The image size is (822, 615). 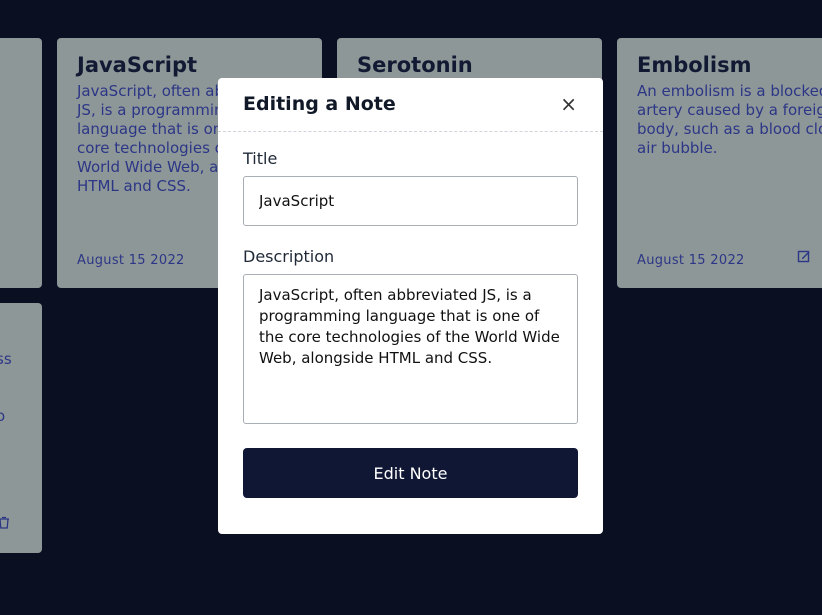 I want to click on note-card-partial-top, so click(x=21, y=163).